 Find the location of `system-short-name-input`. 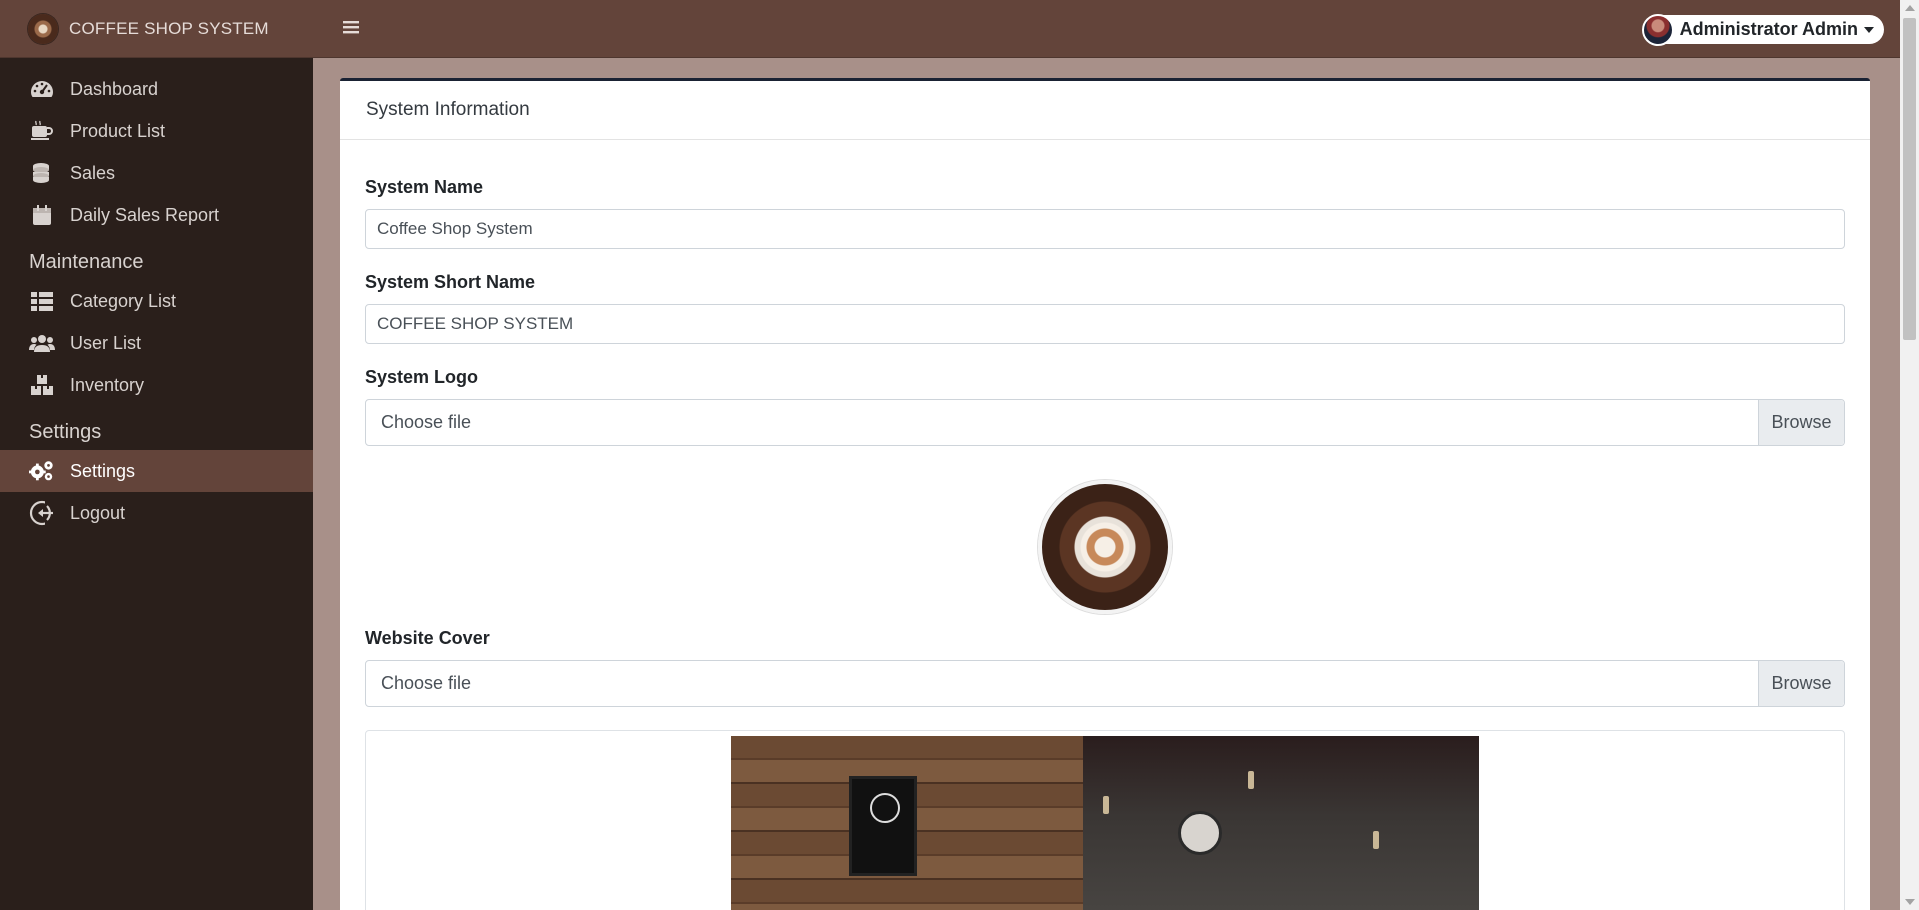

system-short-name-input is located at coordinates (1105, 324).